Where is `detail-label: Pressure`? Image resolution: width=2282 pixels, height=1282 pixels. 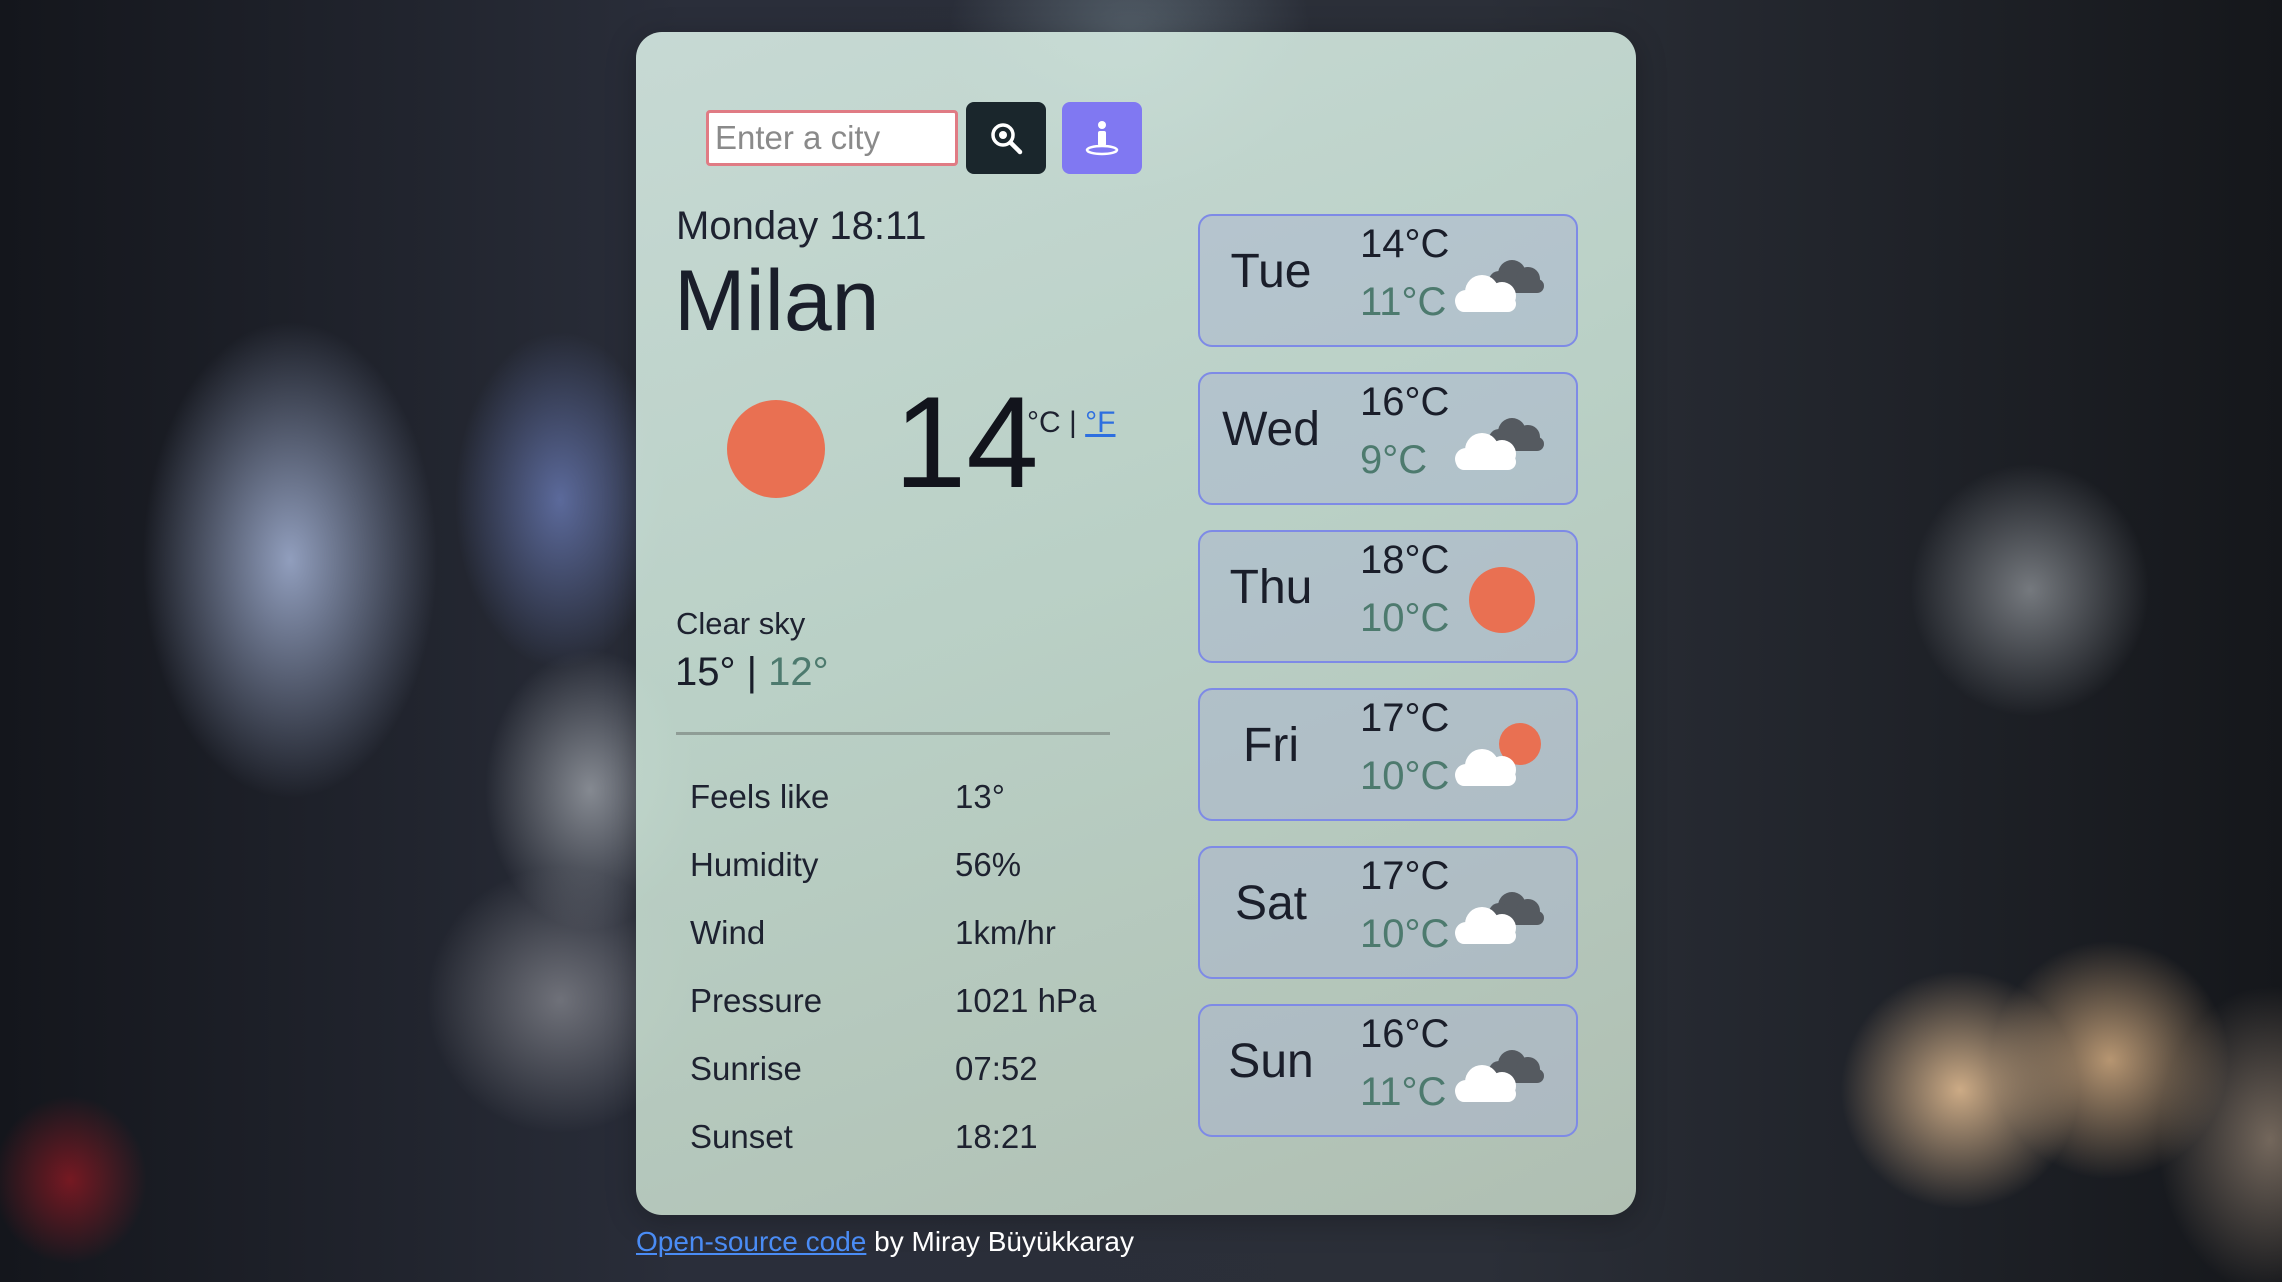
detail-label: Pressure is located at coordinates (756, 1000).